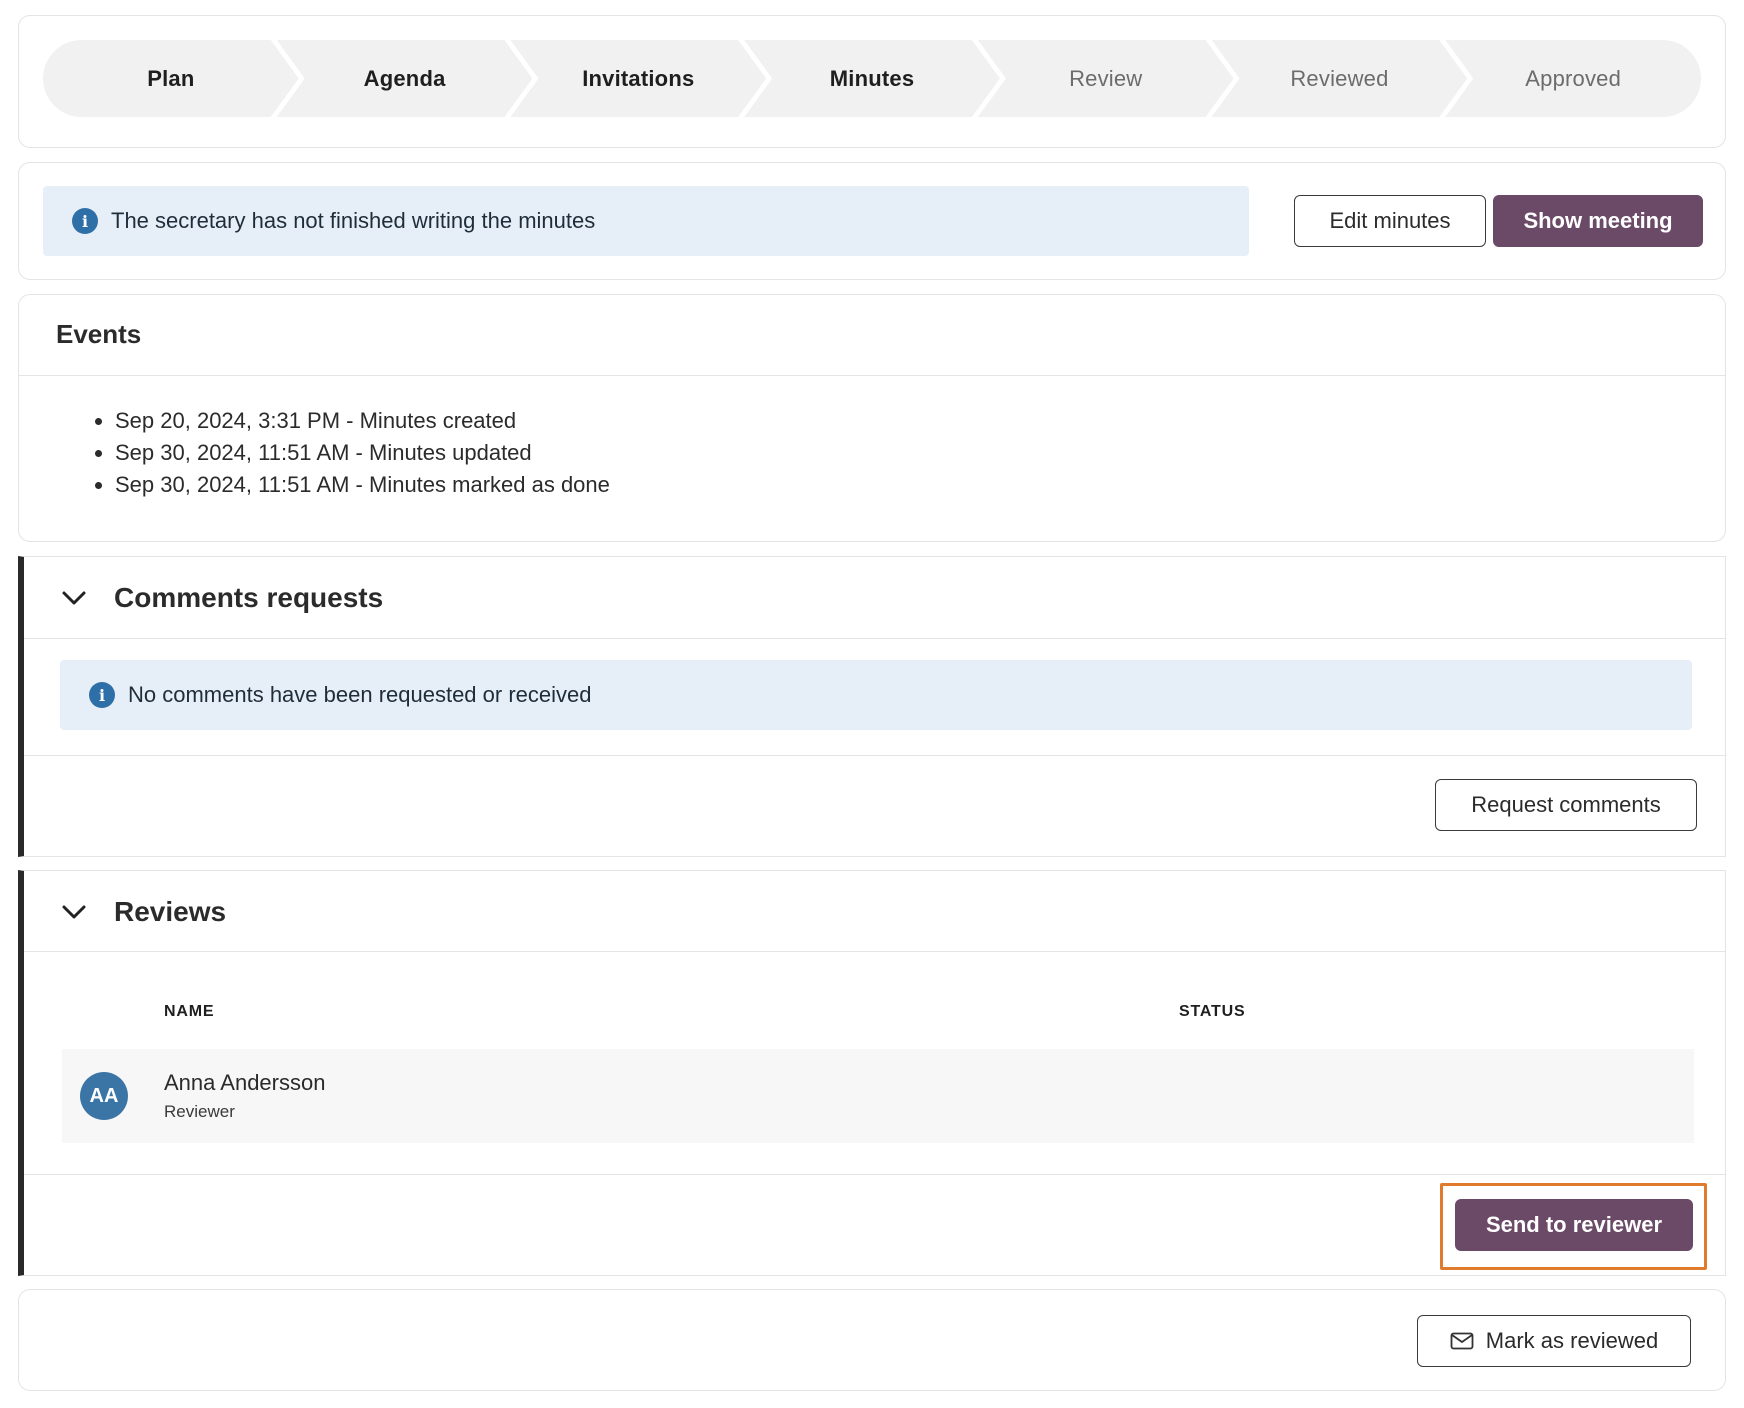 The width and height of the screenshot is (1744, 1408). Describe the element at coordinates (104, 1096) in the screenshot. I see `avatar: AA` at that location.